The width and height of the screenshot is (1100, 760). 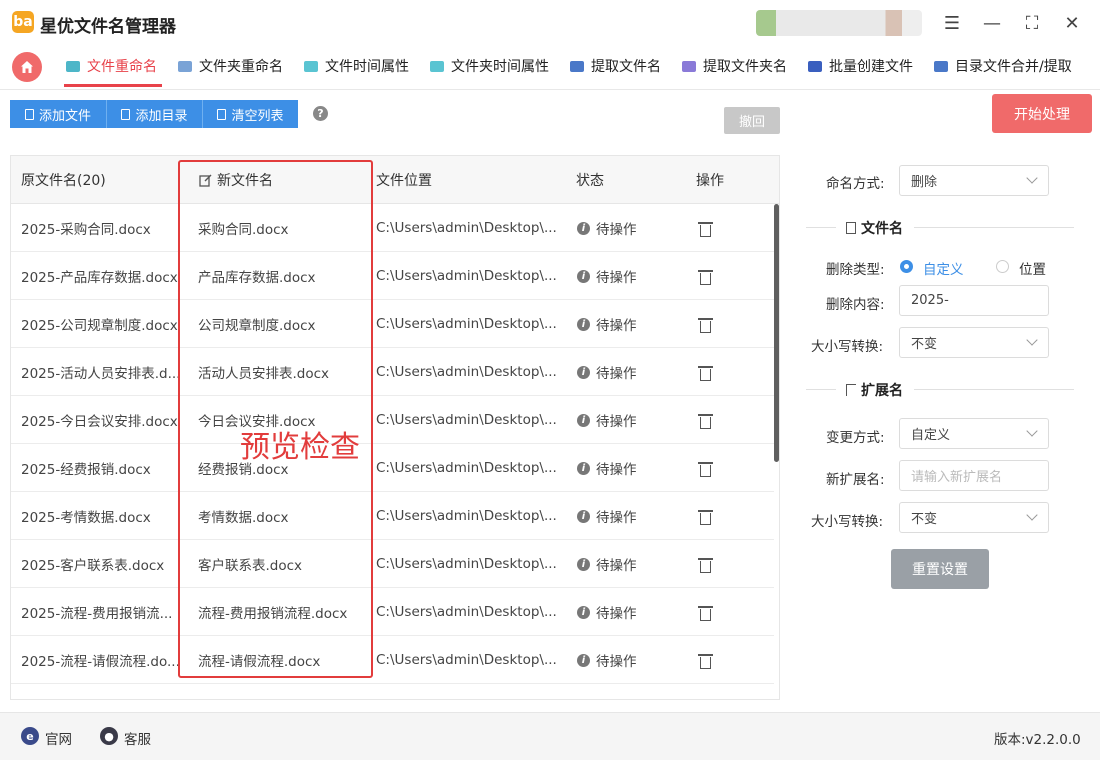 I want to click on support-link: 客服, so click(x=137, y=738).